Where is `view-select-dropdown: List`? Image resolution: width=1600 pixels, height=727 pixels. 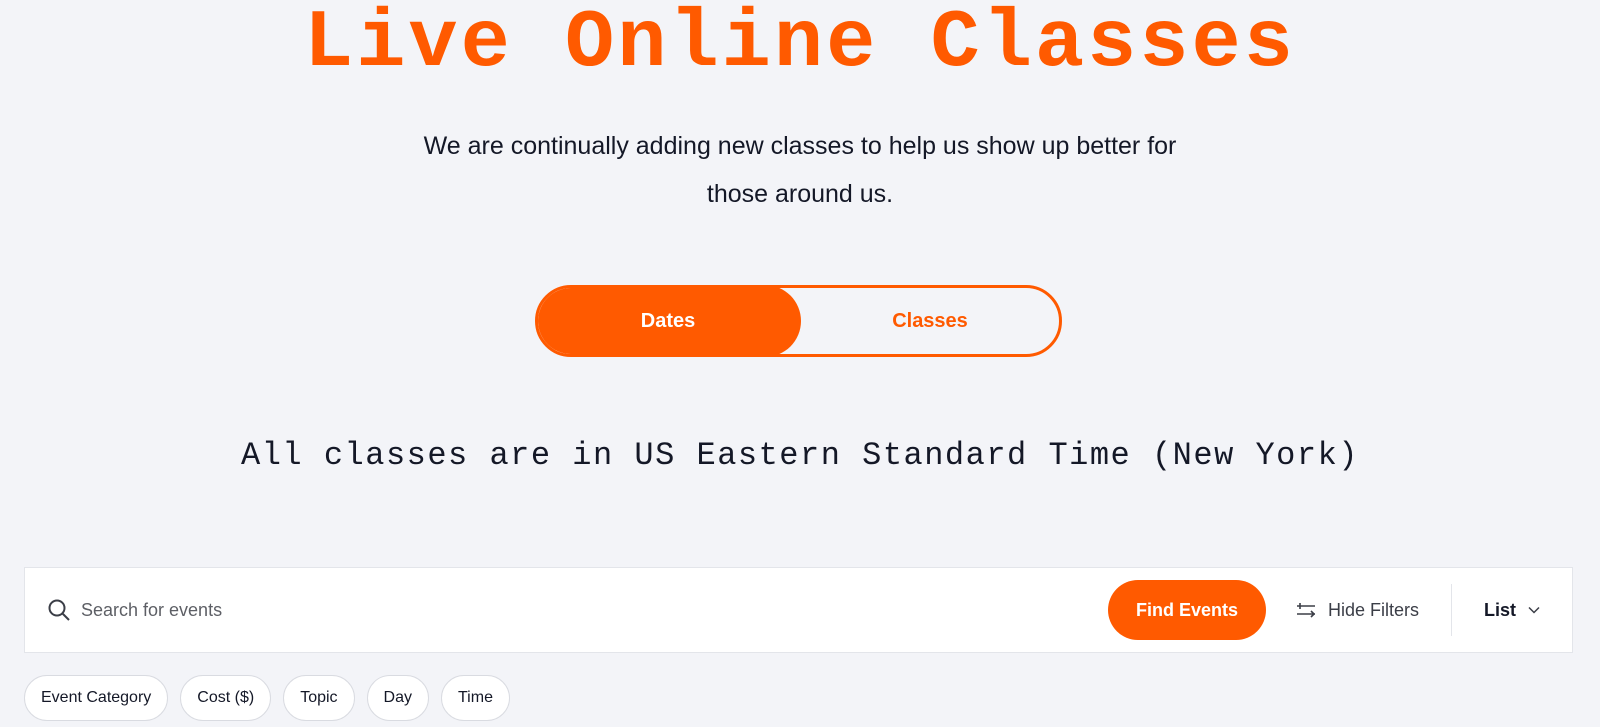
view-select-dropdown: List is located at coordinates (1512, 610).